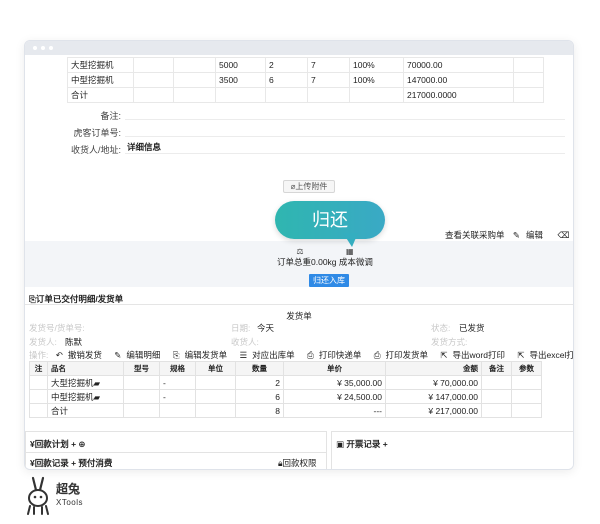 The image size is (600, 524). I want to click on model: -, so click(177, 382).